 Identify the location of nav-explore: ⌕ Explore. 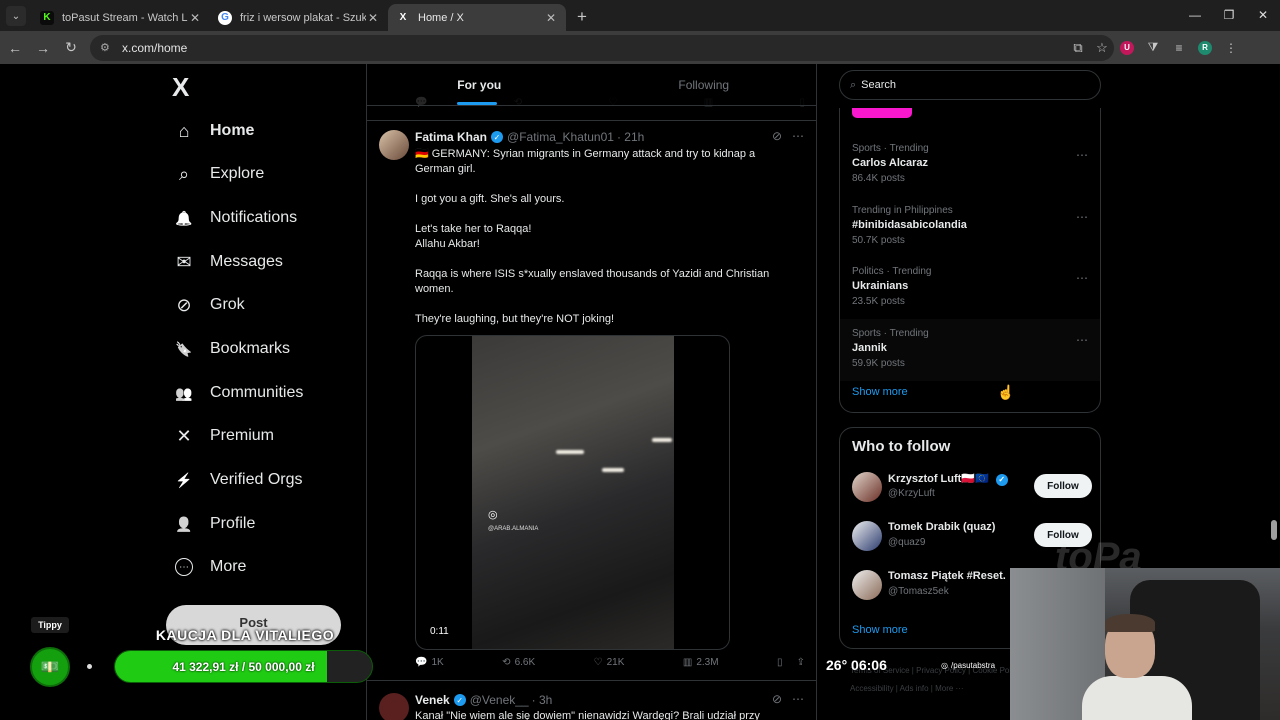
(218, 174).